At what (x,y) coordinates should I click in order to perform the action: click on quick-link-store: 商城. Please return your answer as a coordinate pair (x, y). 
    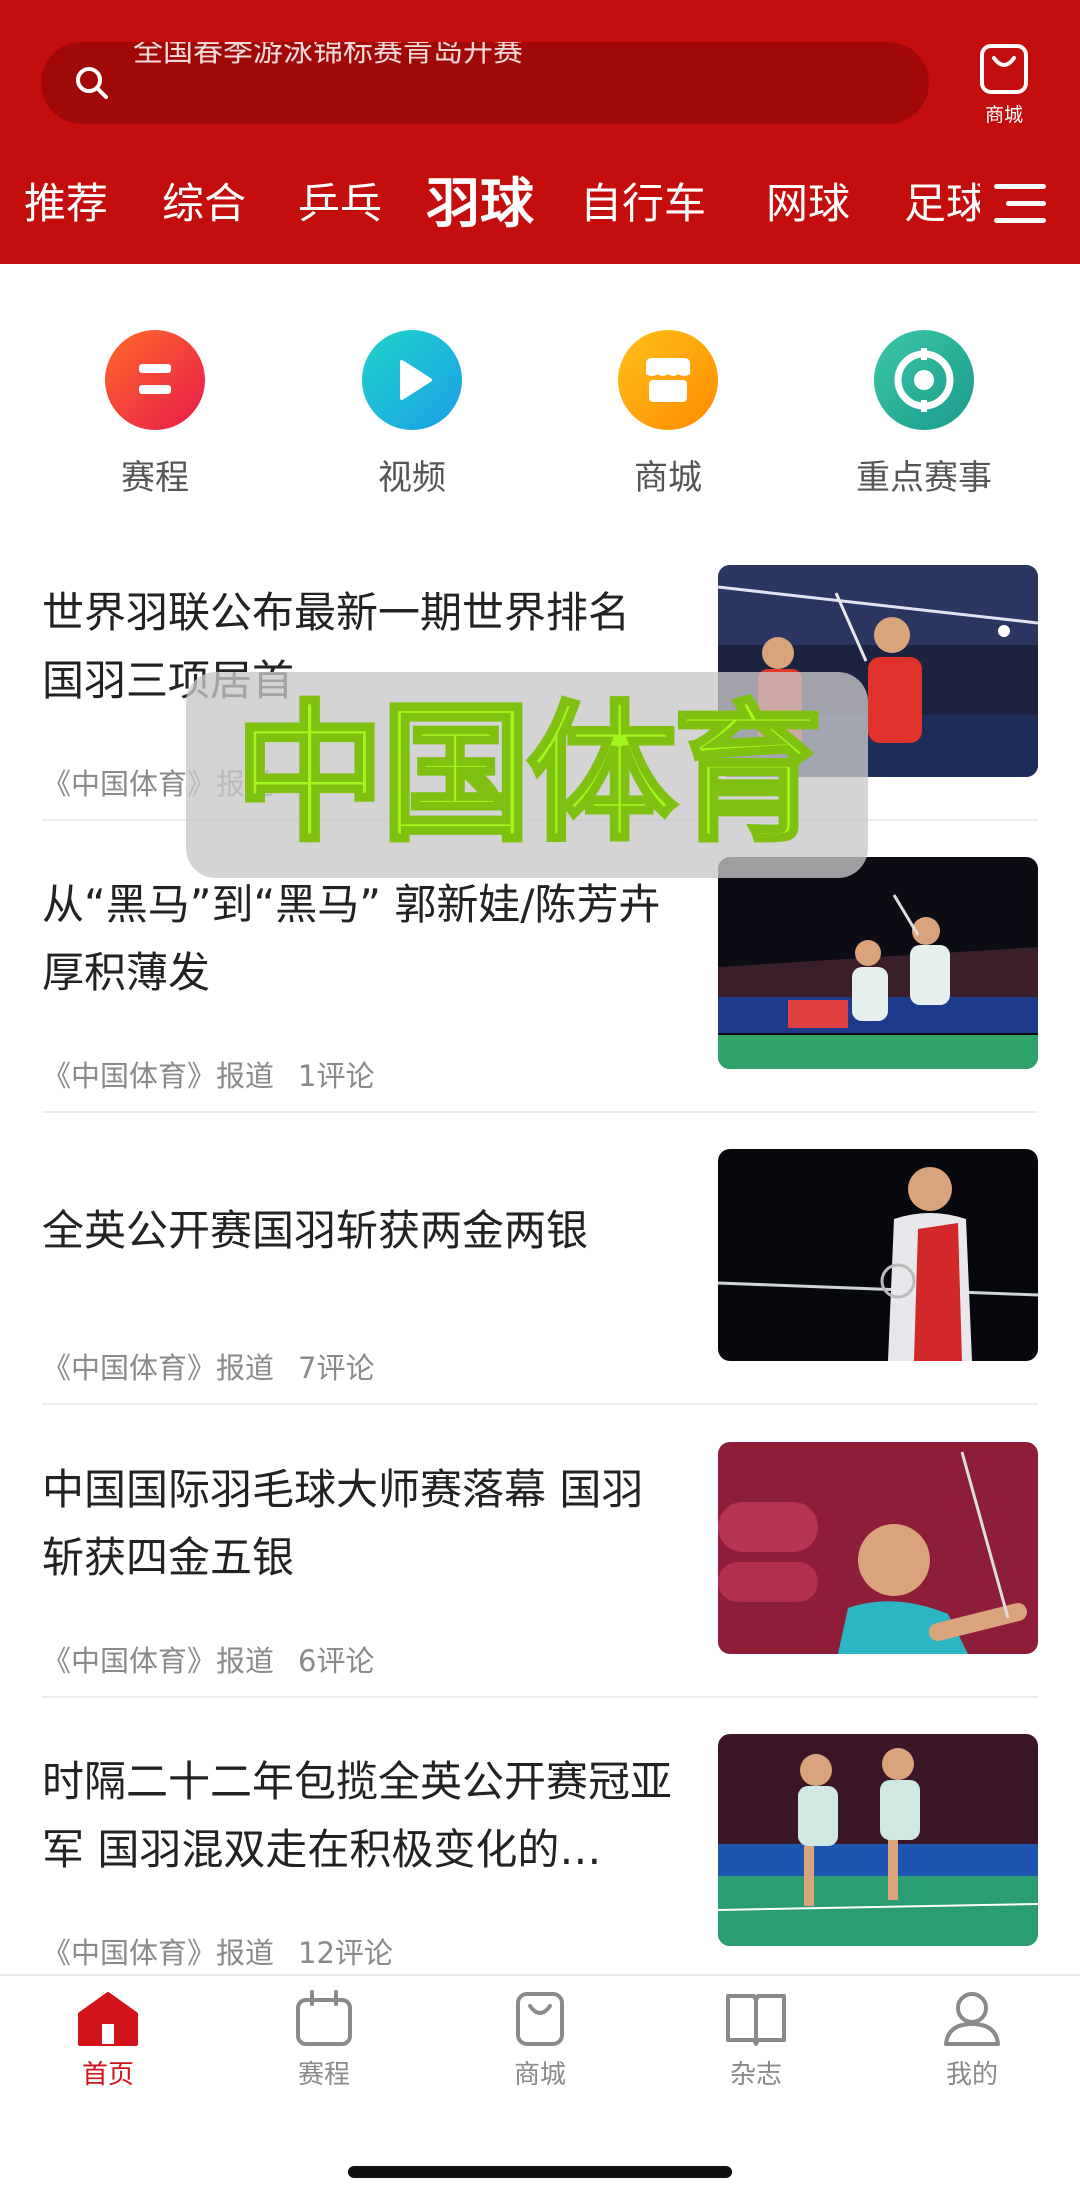
    Looking at the image, I should click on (668, 414).